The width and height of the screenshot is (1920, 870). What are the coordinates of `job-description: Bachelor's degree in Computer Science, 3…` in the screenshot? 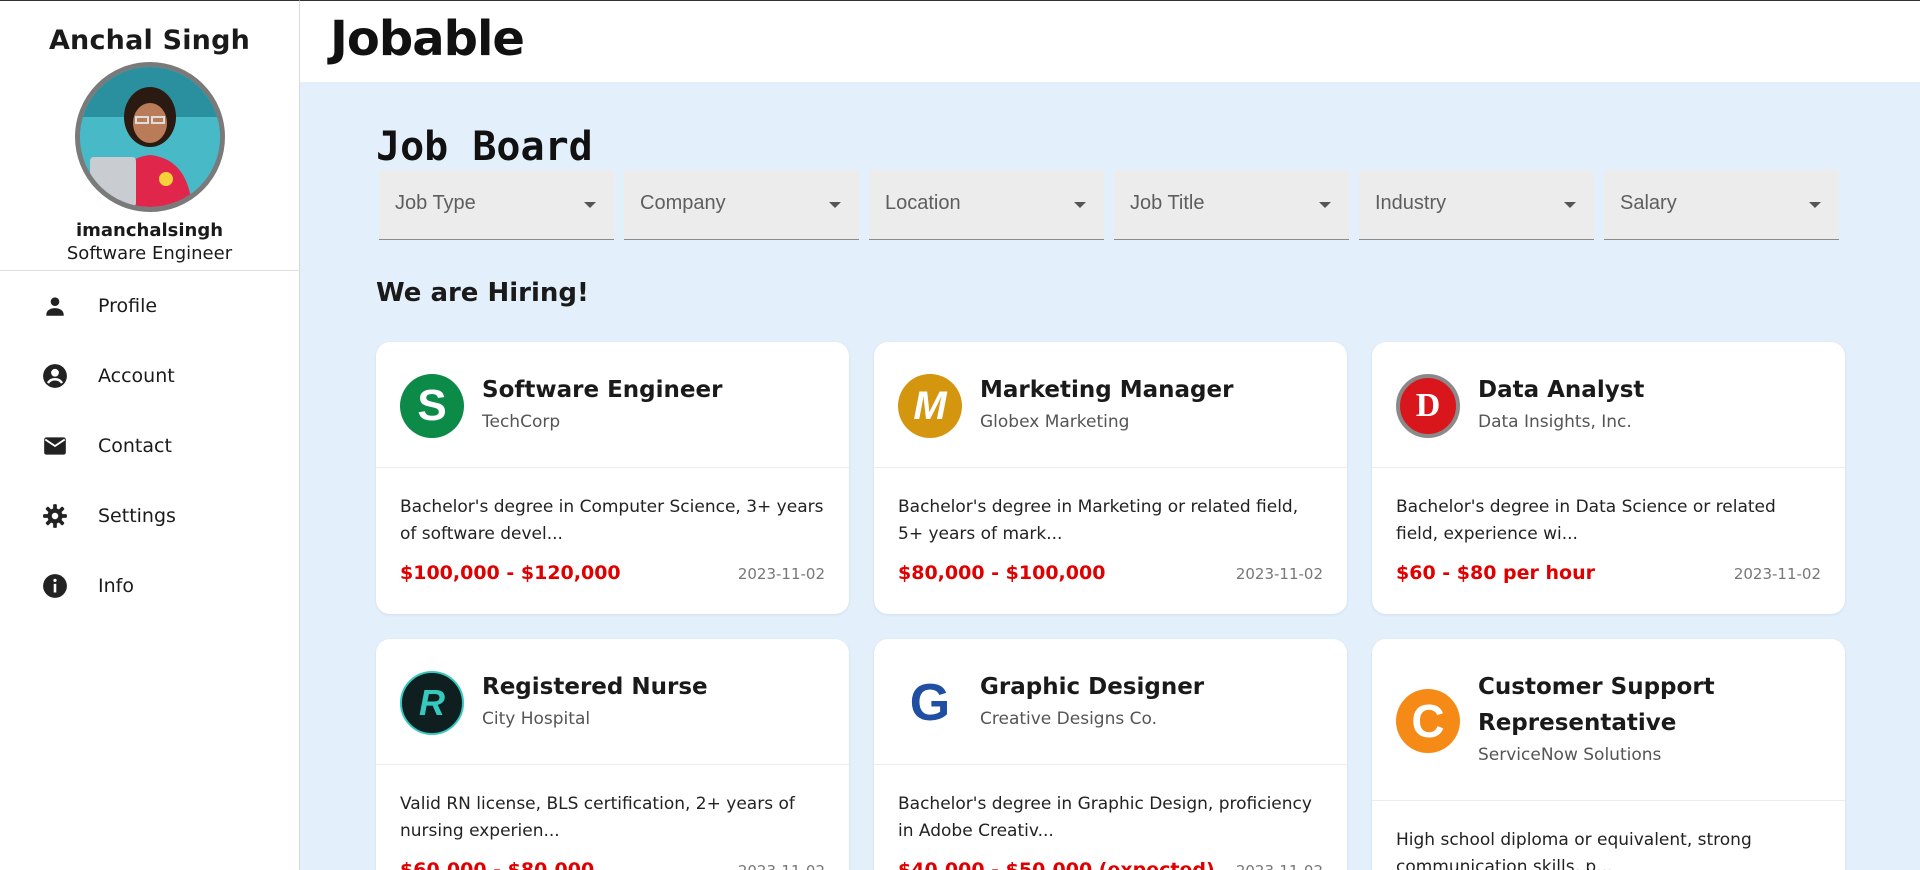 It's located at (612, 520).